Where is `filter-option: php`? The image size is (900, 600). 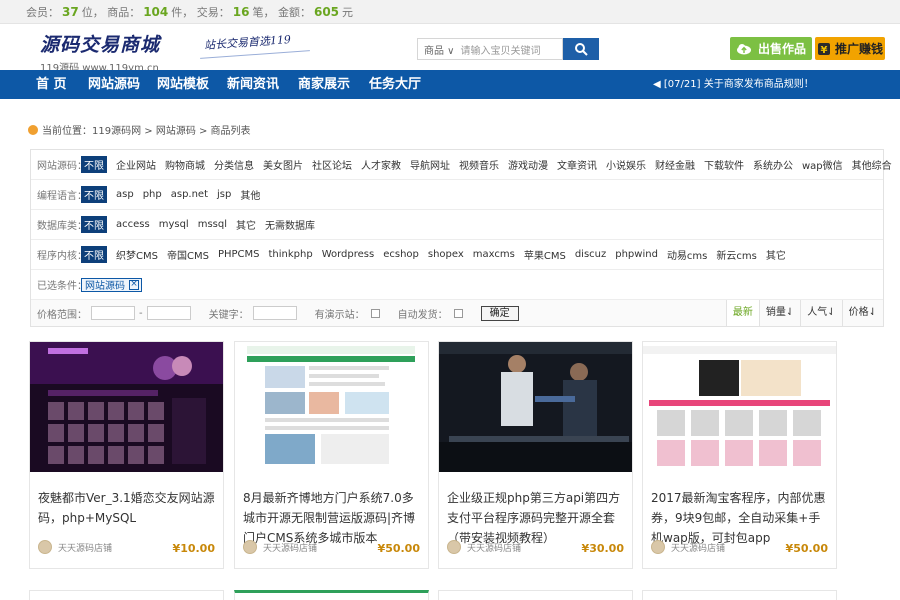
filter-option: php is located at coordinates (152, 194).